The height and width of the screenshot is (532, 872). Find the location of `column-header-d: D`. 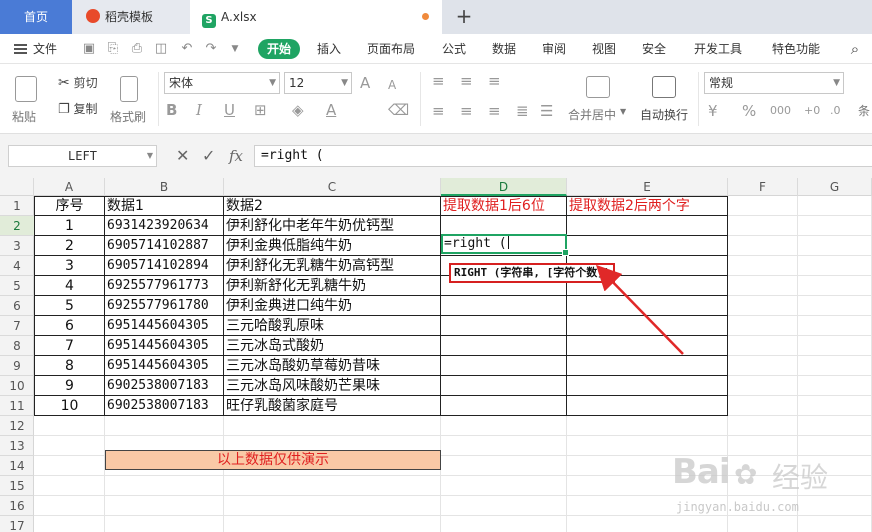

column-header-d: D is located at coordinates (504, 187).